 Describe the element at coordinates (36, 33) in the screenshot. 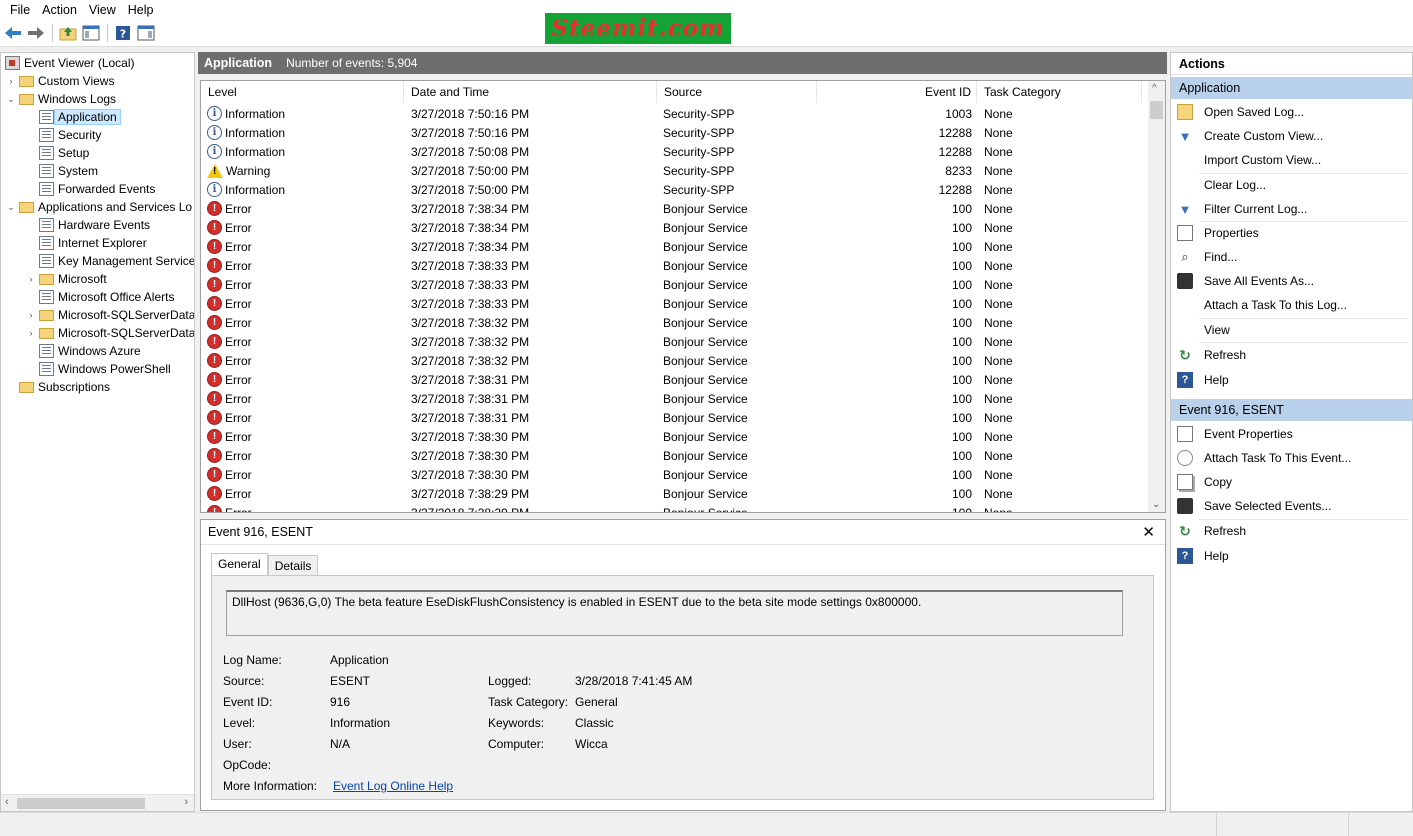

I see `forward-button` at that location.